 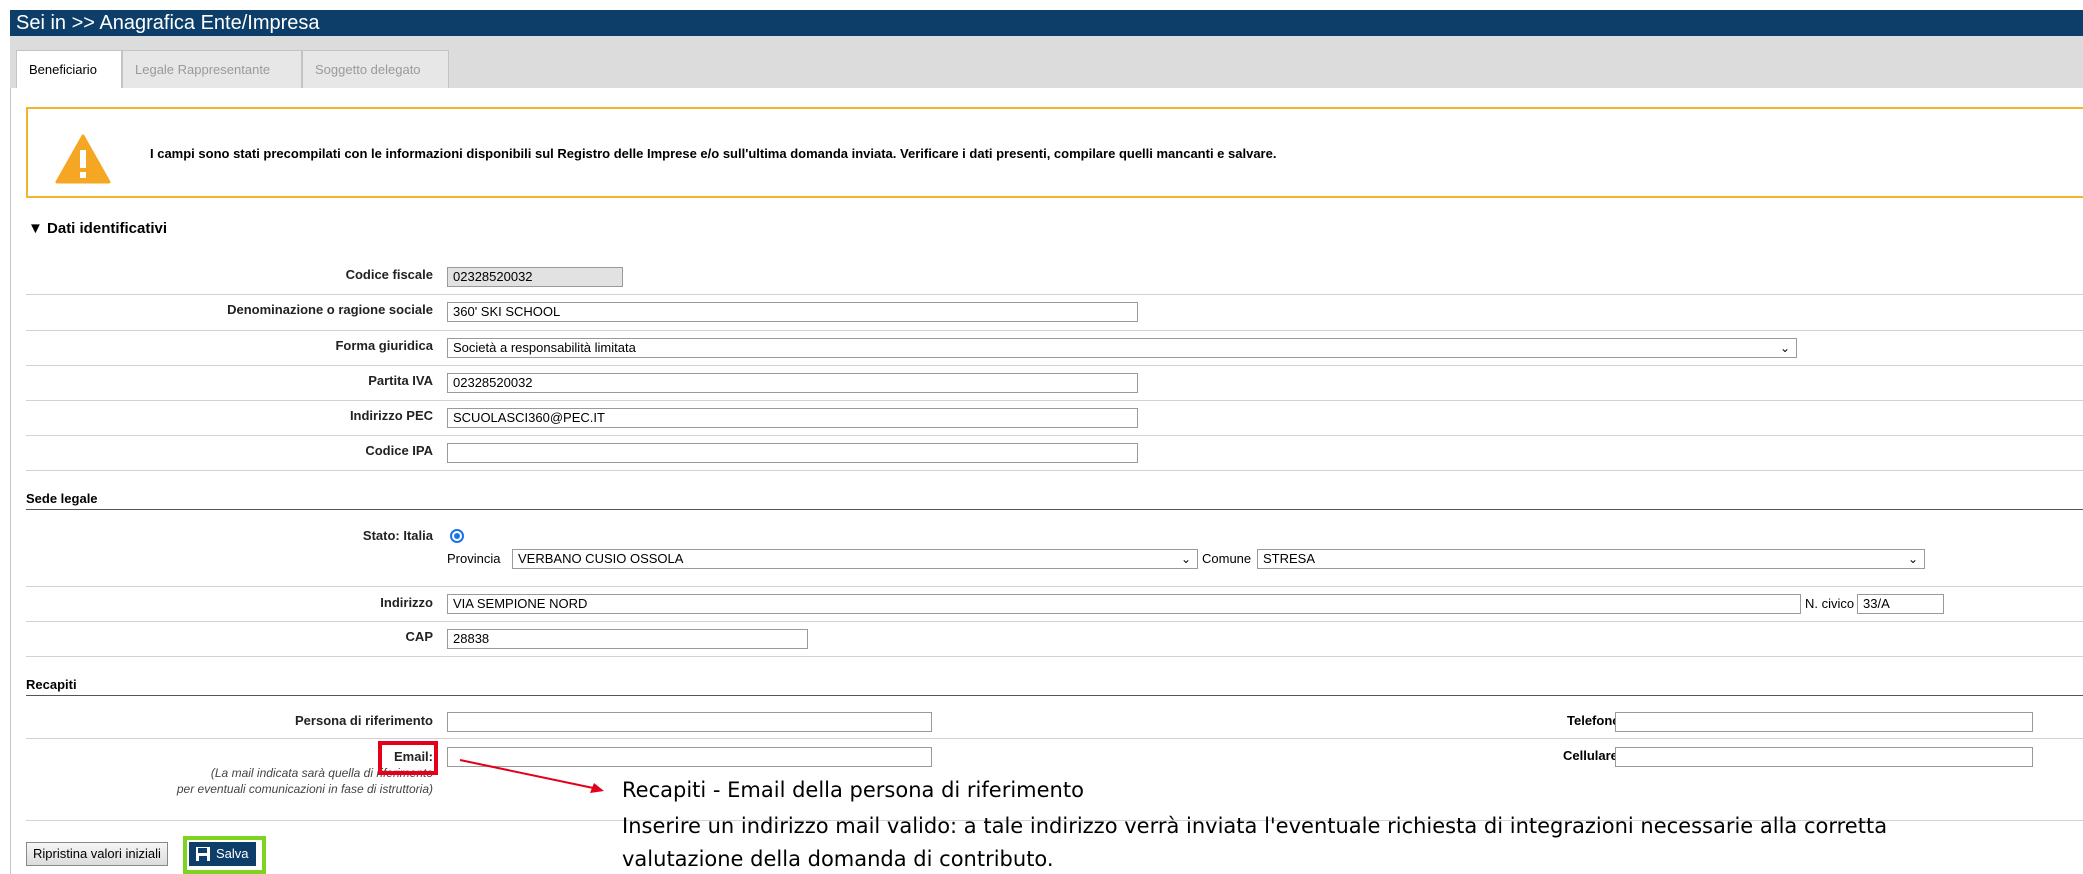 I want to click on tab-beneficiario: Beneficiario, so click(x=69, y=69).